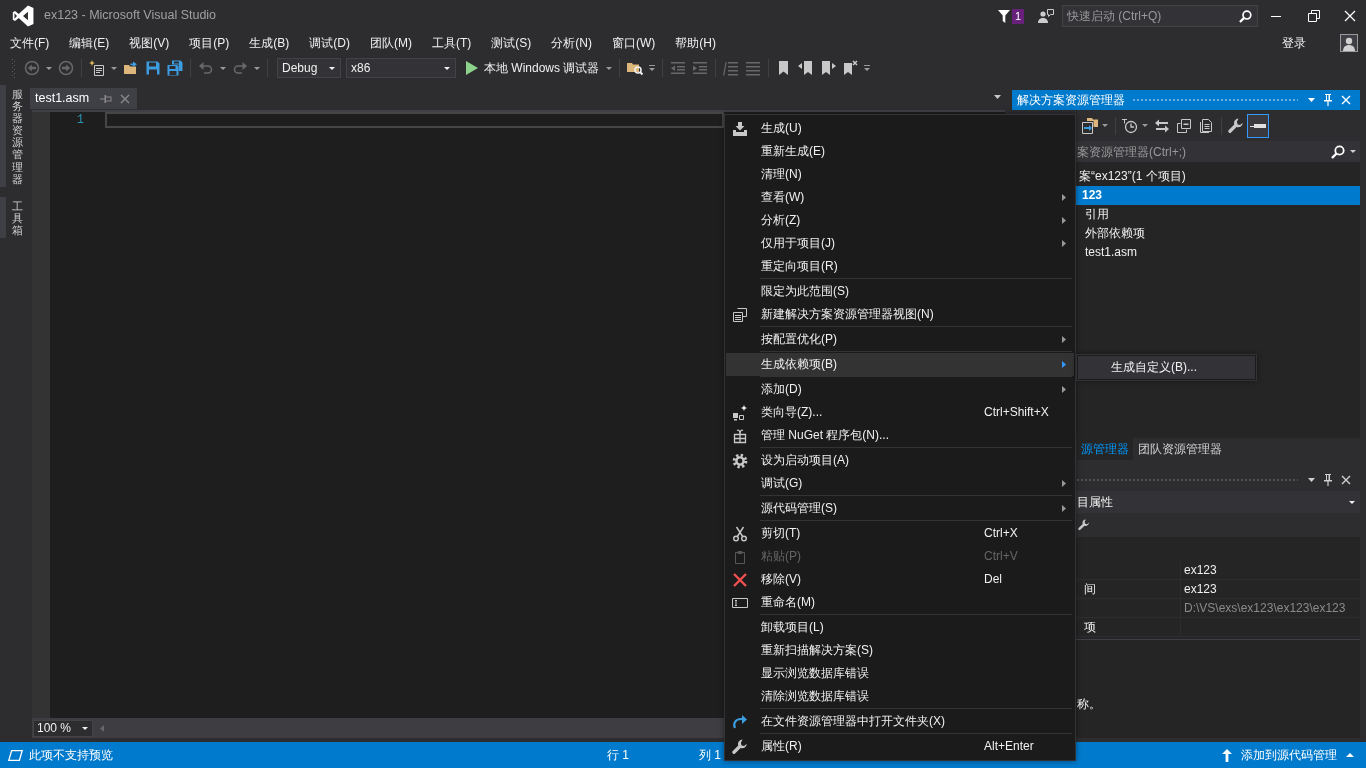 The image size is (1366, 768). What do you see at coordinates (130, 16) in the screenshot?
I see `window-title: ex123 - Microsoft Visual Studio` at bounding box center [130, 16].